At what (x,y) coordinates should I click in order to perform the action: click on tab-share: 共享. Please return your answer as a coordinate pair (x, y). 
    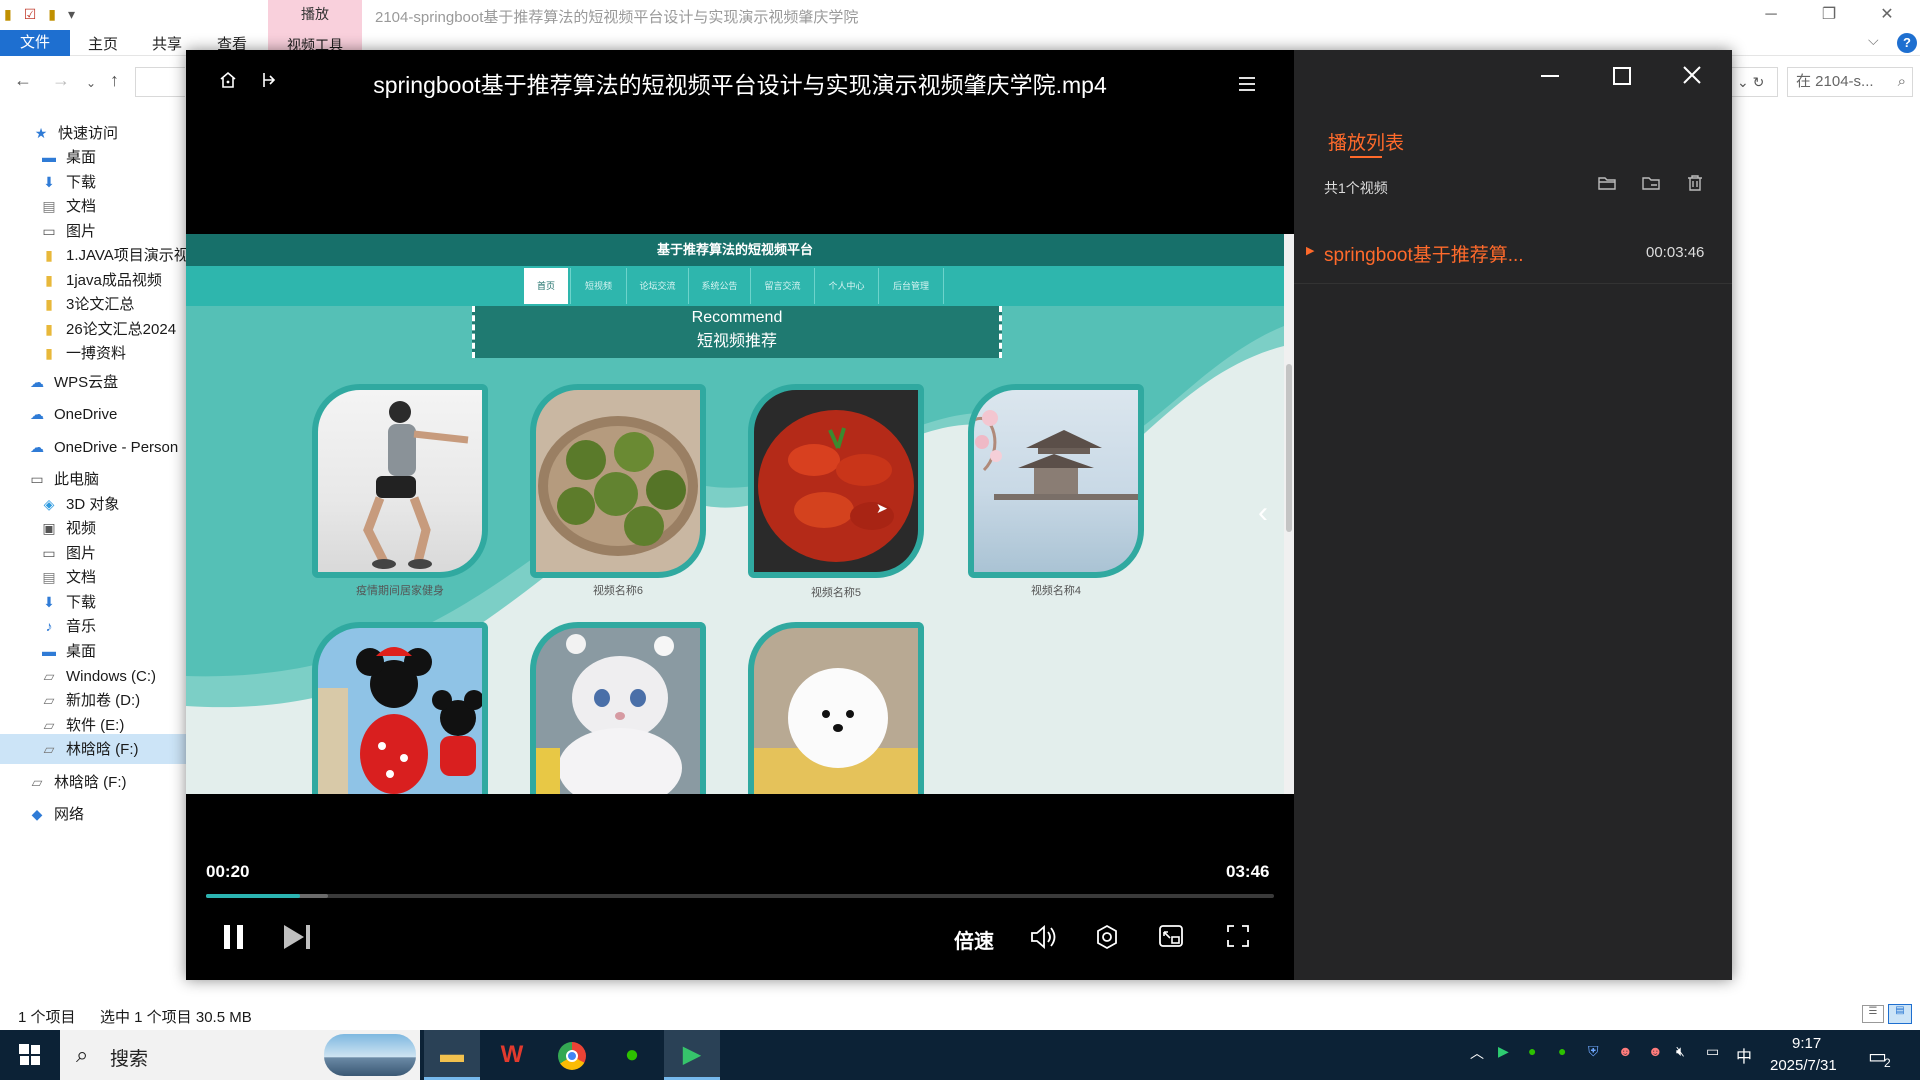
    Looking at the image, I should click on (167, 43).